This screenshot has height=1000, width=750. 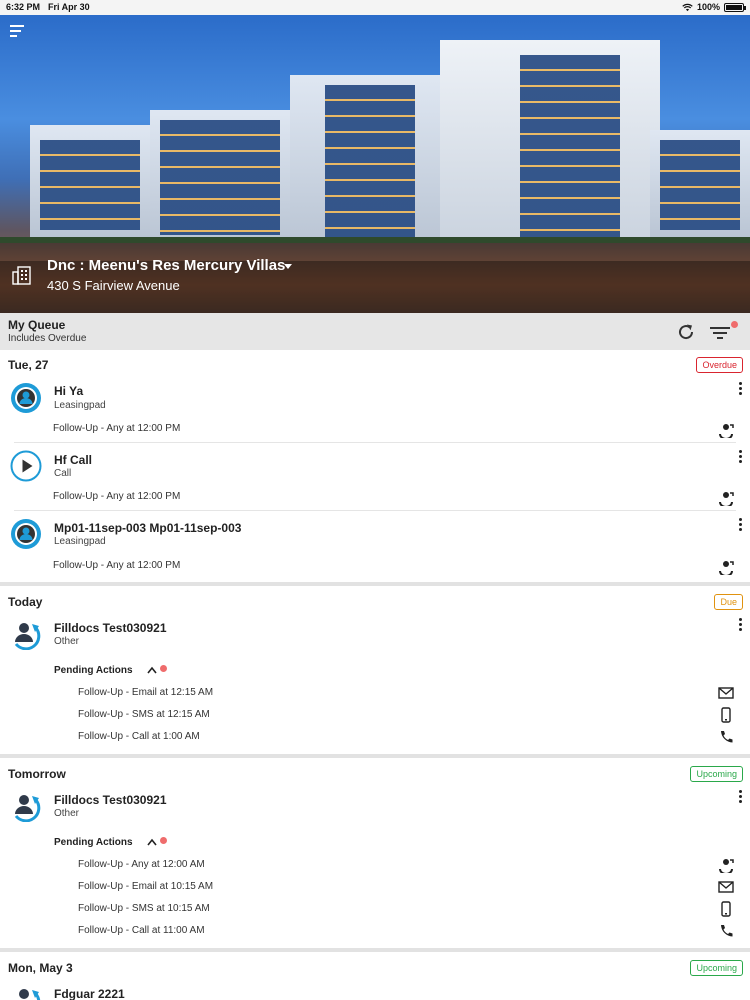 I want to click on lead-name: Hi Ya, so click(x=69, y=391).